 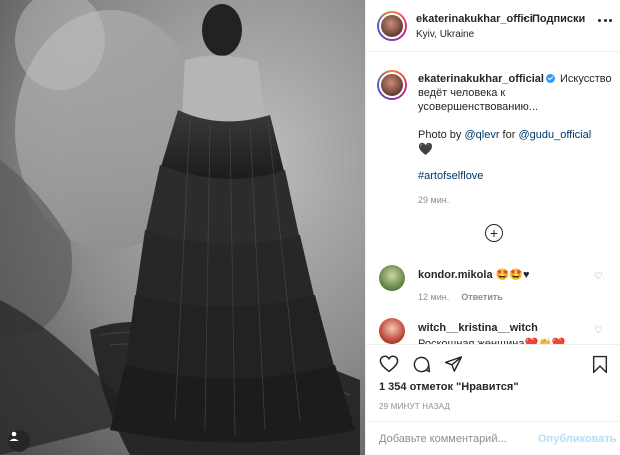 What do you see at coordinates (392, 85) in the screenshot?
I see `caption-avatar` at bounding box center [392, 85].